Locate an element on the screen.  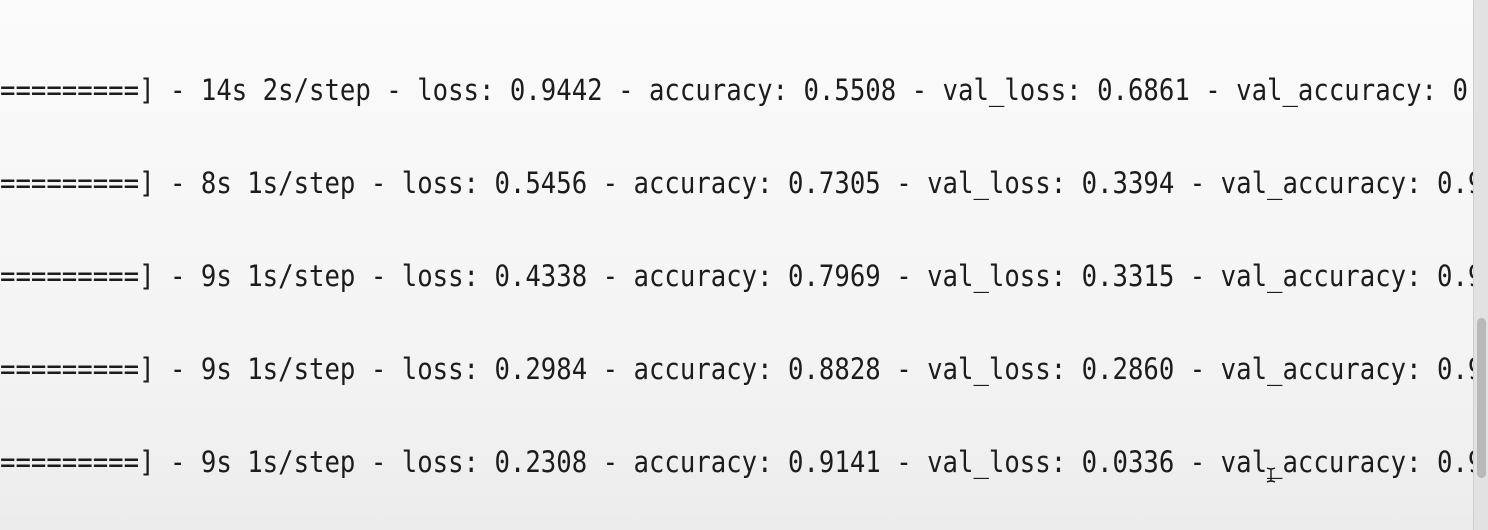
vertical-scrollbar is located at coordinates (1480, 265).